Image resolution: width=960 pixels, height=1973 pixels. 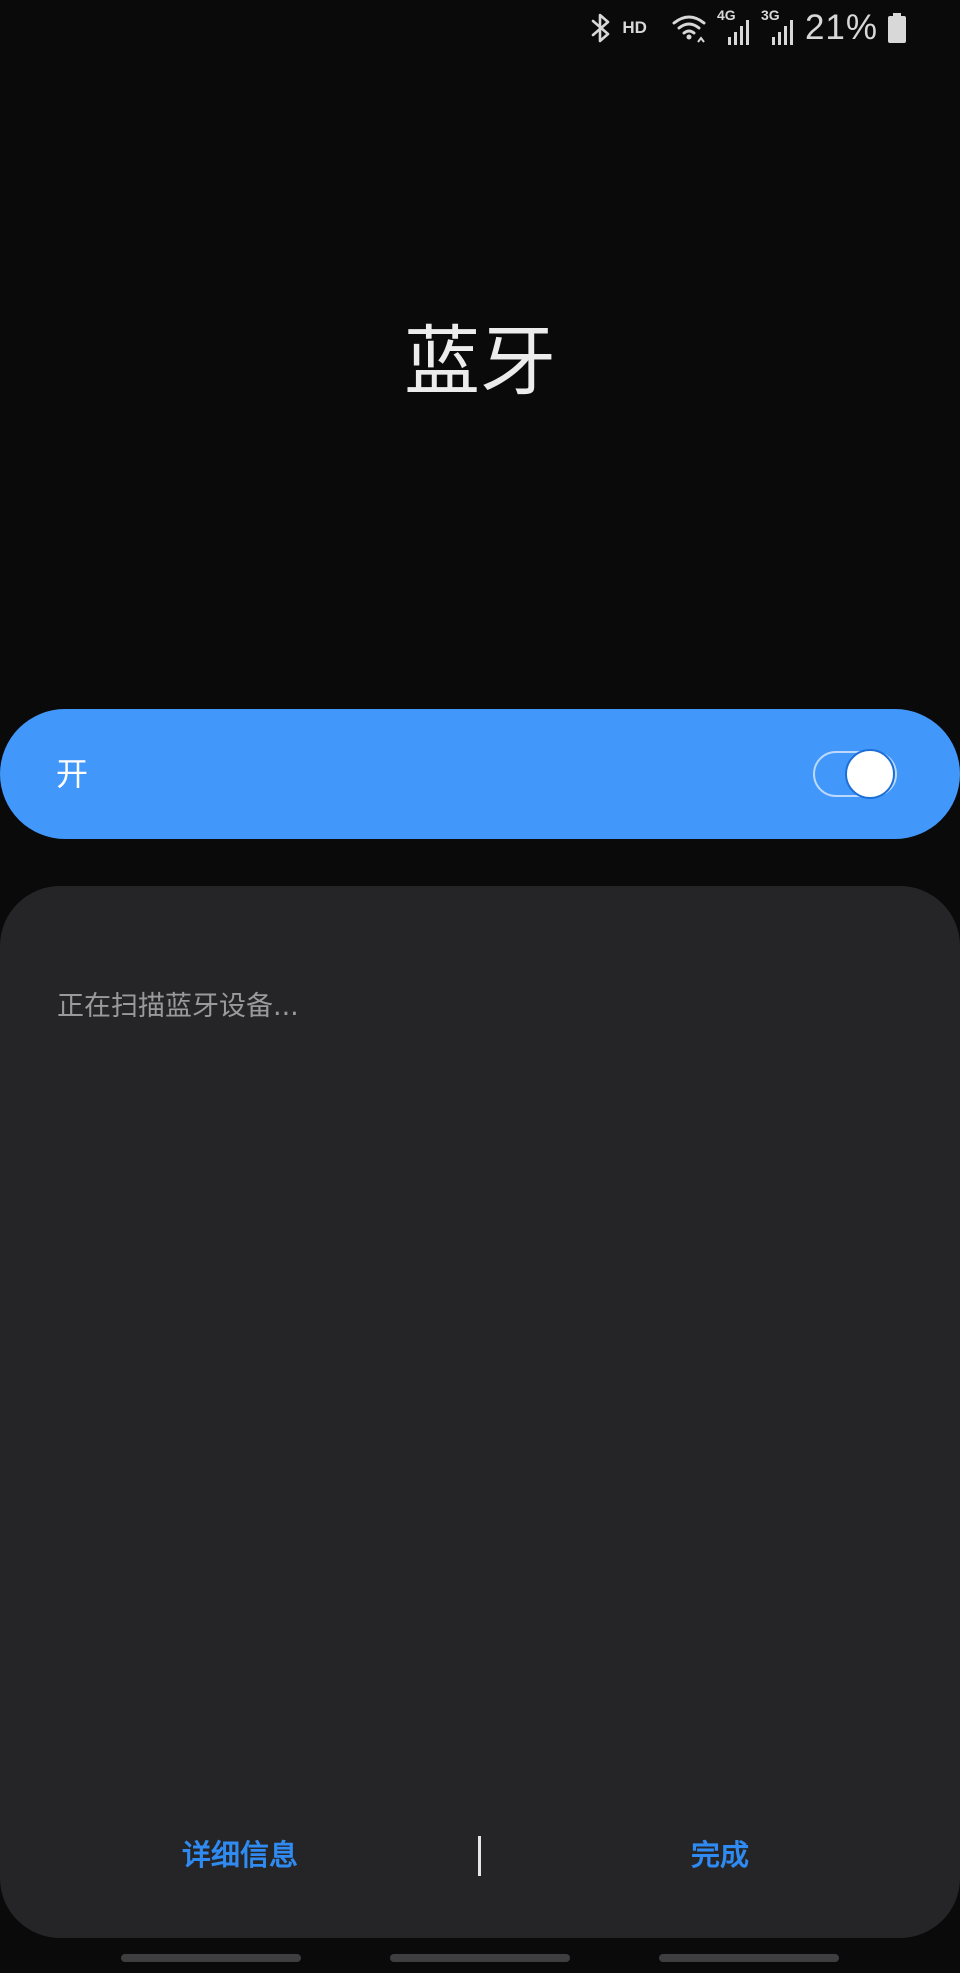 What do you see at coordinates (897, 28) in the screenshot?
I see `battery-icon` at bounding box center [897, 28].